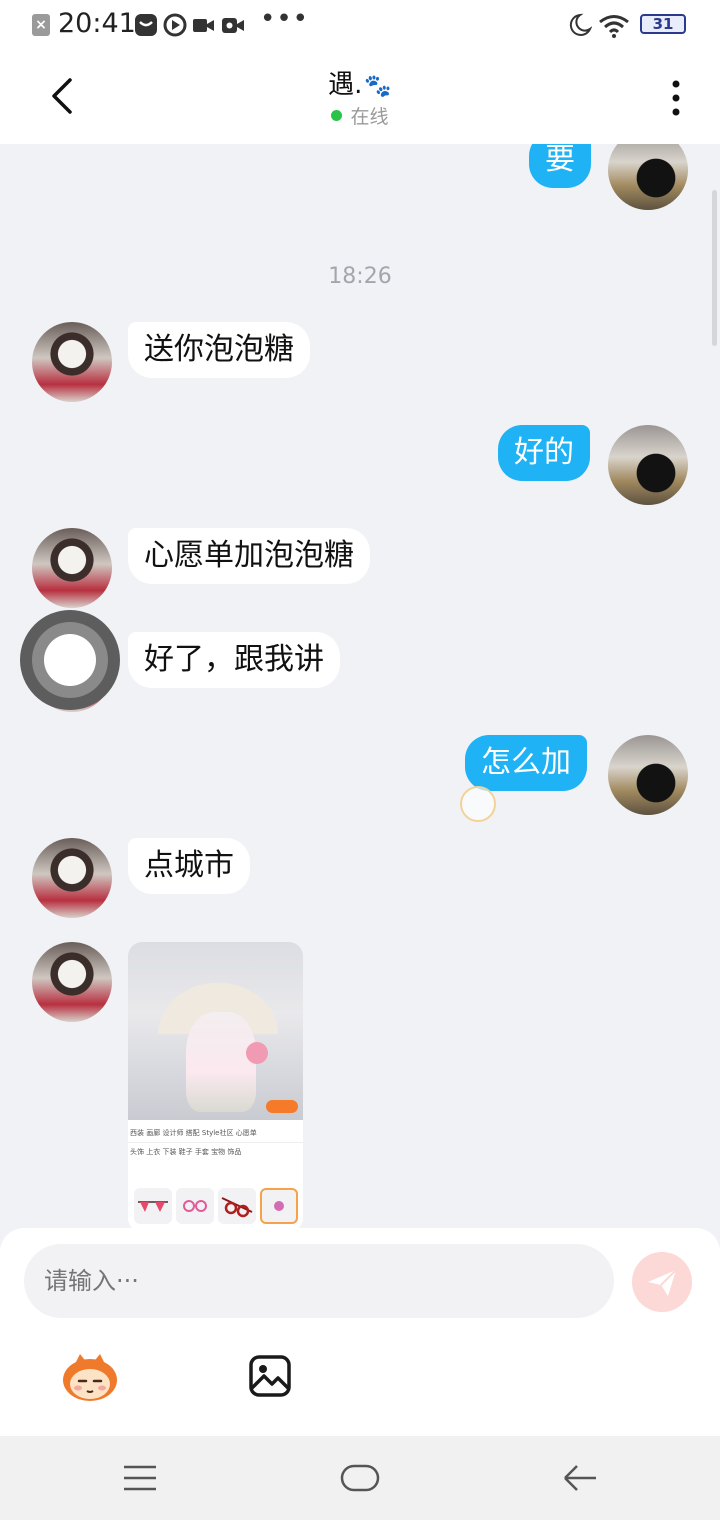 The height and width of the screenshot is (1520, 720). Describe the element at coordinates (41, 25) in the screenshot. I see `notification-icon: ×` at that location.